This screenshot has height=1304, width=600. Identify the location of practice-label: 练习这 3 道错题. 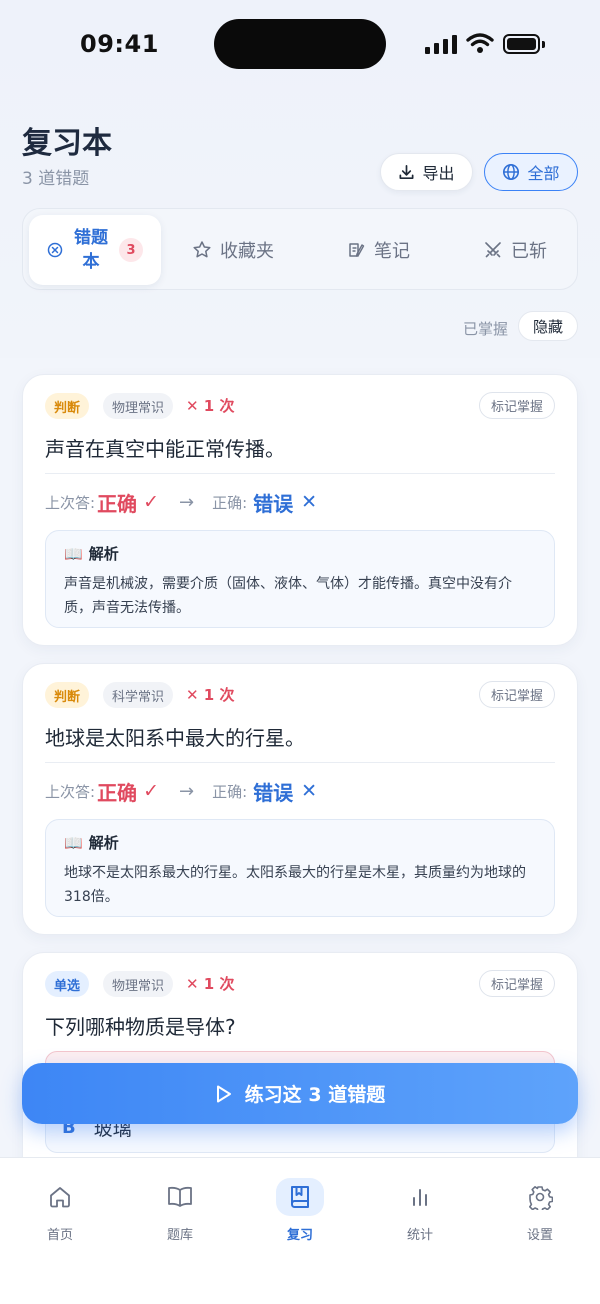
(315, 1095).